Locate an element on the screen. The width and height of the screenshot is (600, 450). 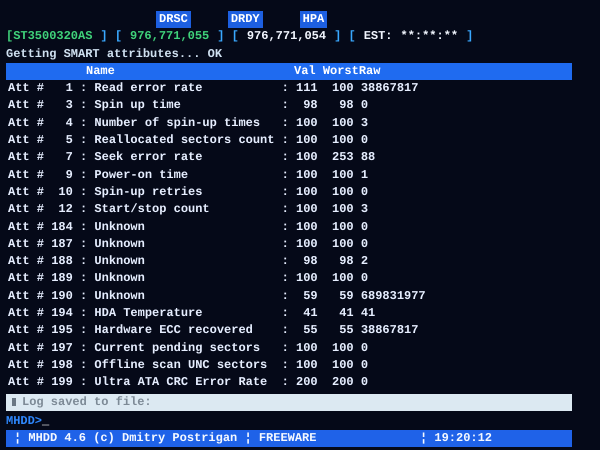
worst-cell-text: 41 is located at coordinates (346, 313).